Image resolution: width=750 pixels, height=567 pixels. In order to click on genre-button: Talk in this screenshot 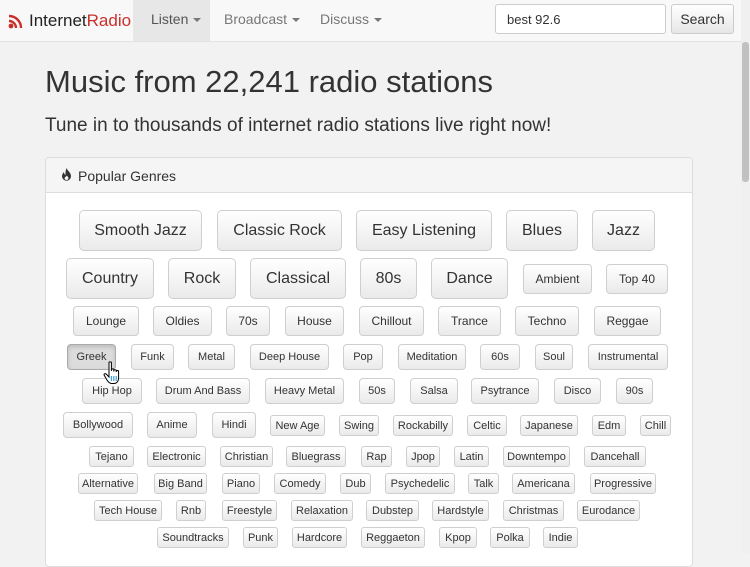, I will do `click(483, 483)`.